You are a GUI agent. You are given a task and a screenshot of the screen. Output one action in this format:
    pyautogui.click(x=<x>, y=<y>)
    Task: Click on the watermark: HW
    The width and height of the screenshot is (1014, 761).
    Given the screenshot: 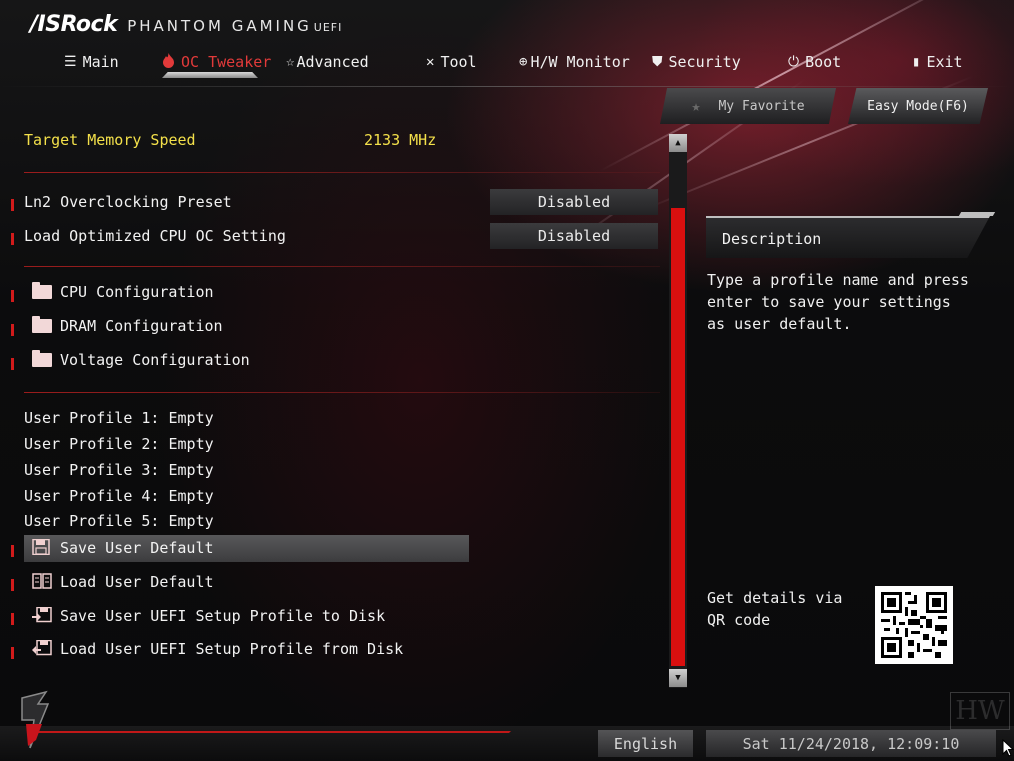 What is the action you would take?
    pyautogui.click(x=980, y=711)
    